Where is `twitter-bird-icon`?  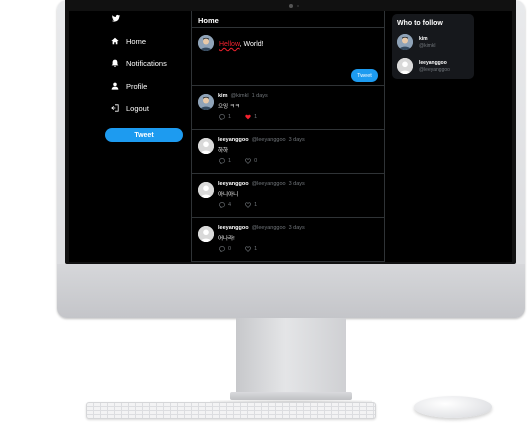 twitter-bird-icon is located at coordinates (116, 18).